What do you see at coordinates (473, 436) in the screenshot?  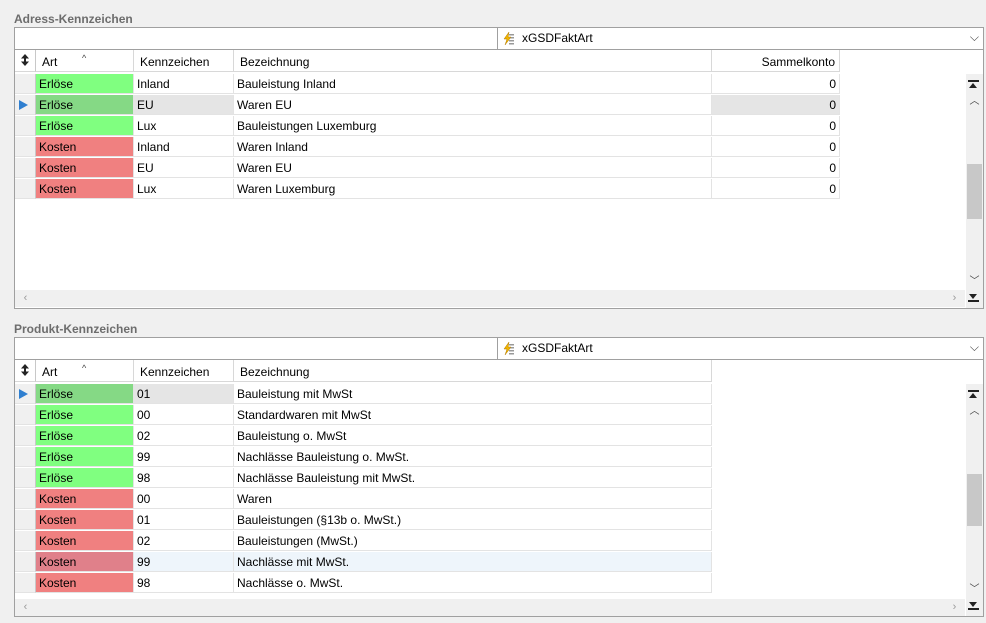 I see `cell-bezeichnung: Bauleistung o. MwSt` at bounding box center [473, 436].